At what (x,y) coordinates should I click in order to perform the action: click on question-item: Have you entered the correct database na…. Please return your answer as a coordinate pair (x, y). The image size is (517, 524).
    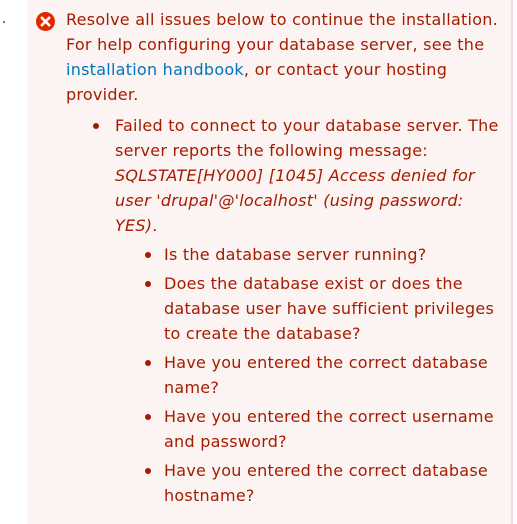
    Looking at the image, I should click on (327, 375).